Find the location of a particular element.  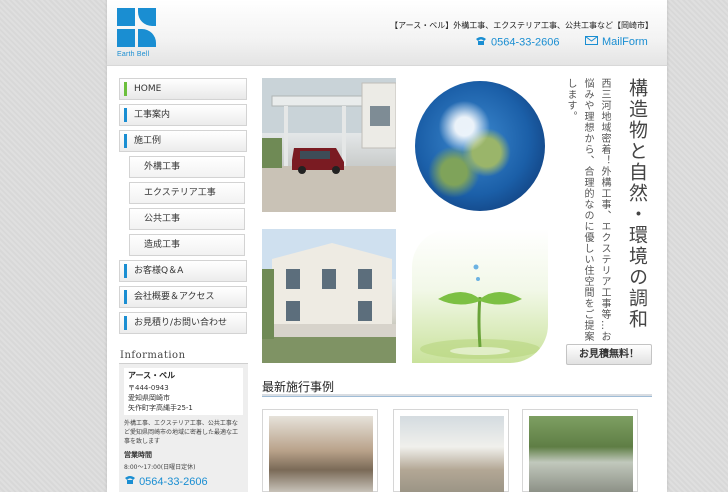

logo-text: Earth Bell is located at coordinates (133, 54).